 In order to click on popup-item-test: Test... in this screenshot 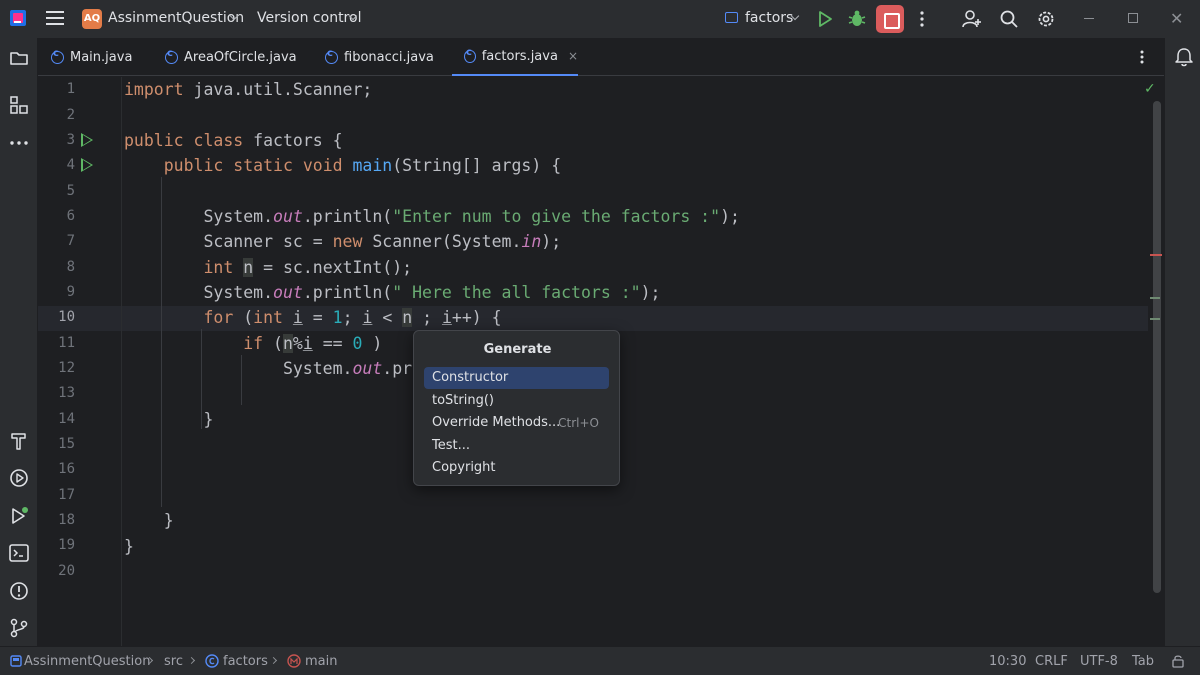, I will do `click(516, 446)`.